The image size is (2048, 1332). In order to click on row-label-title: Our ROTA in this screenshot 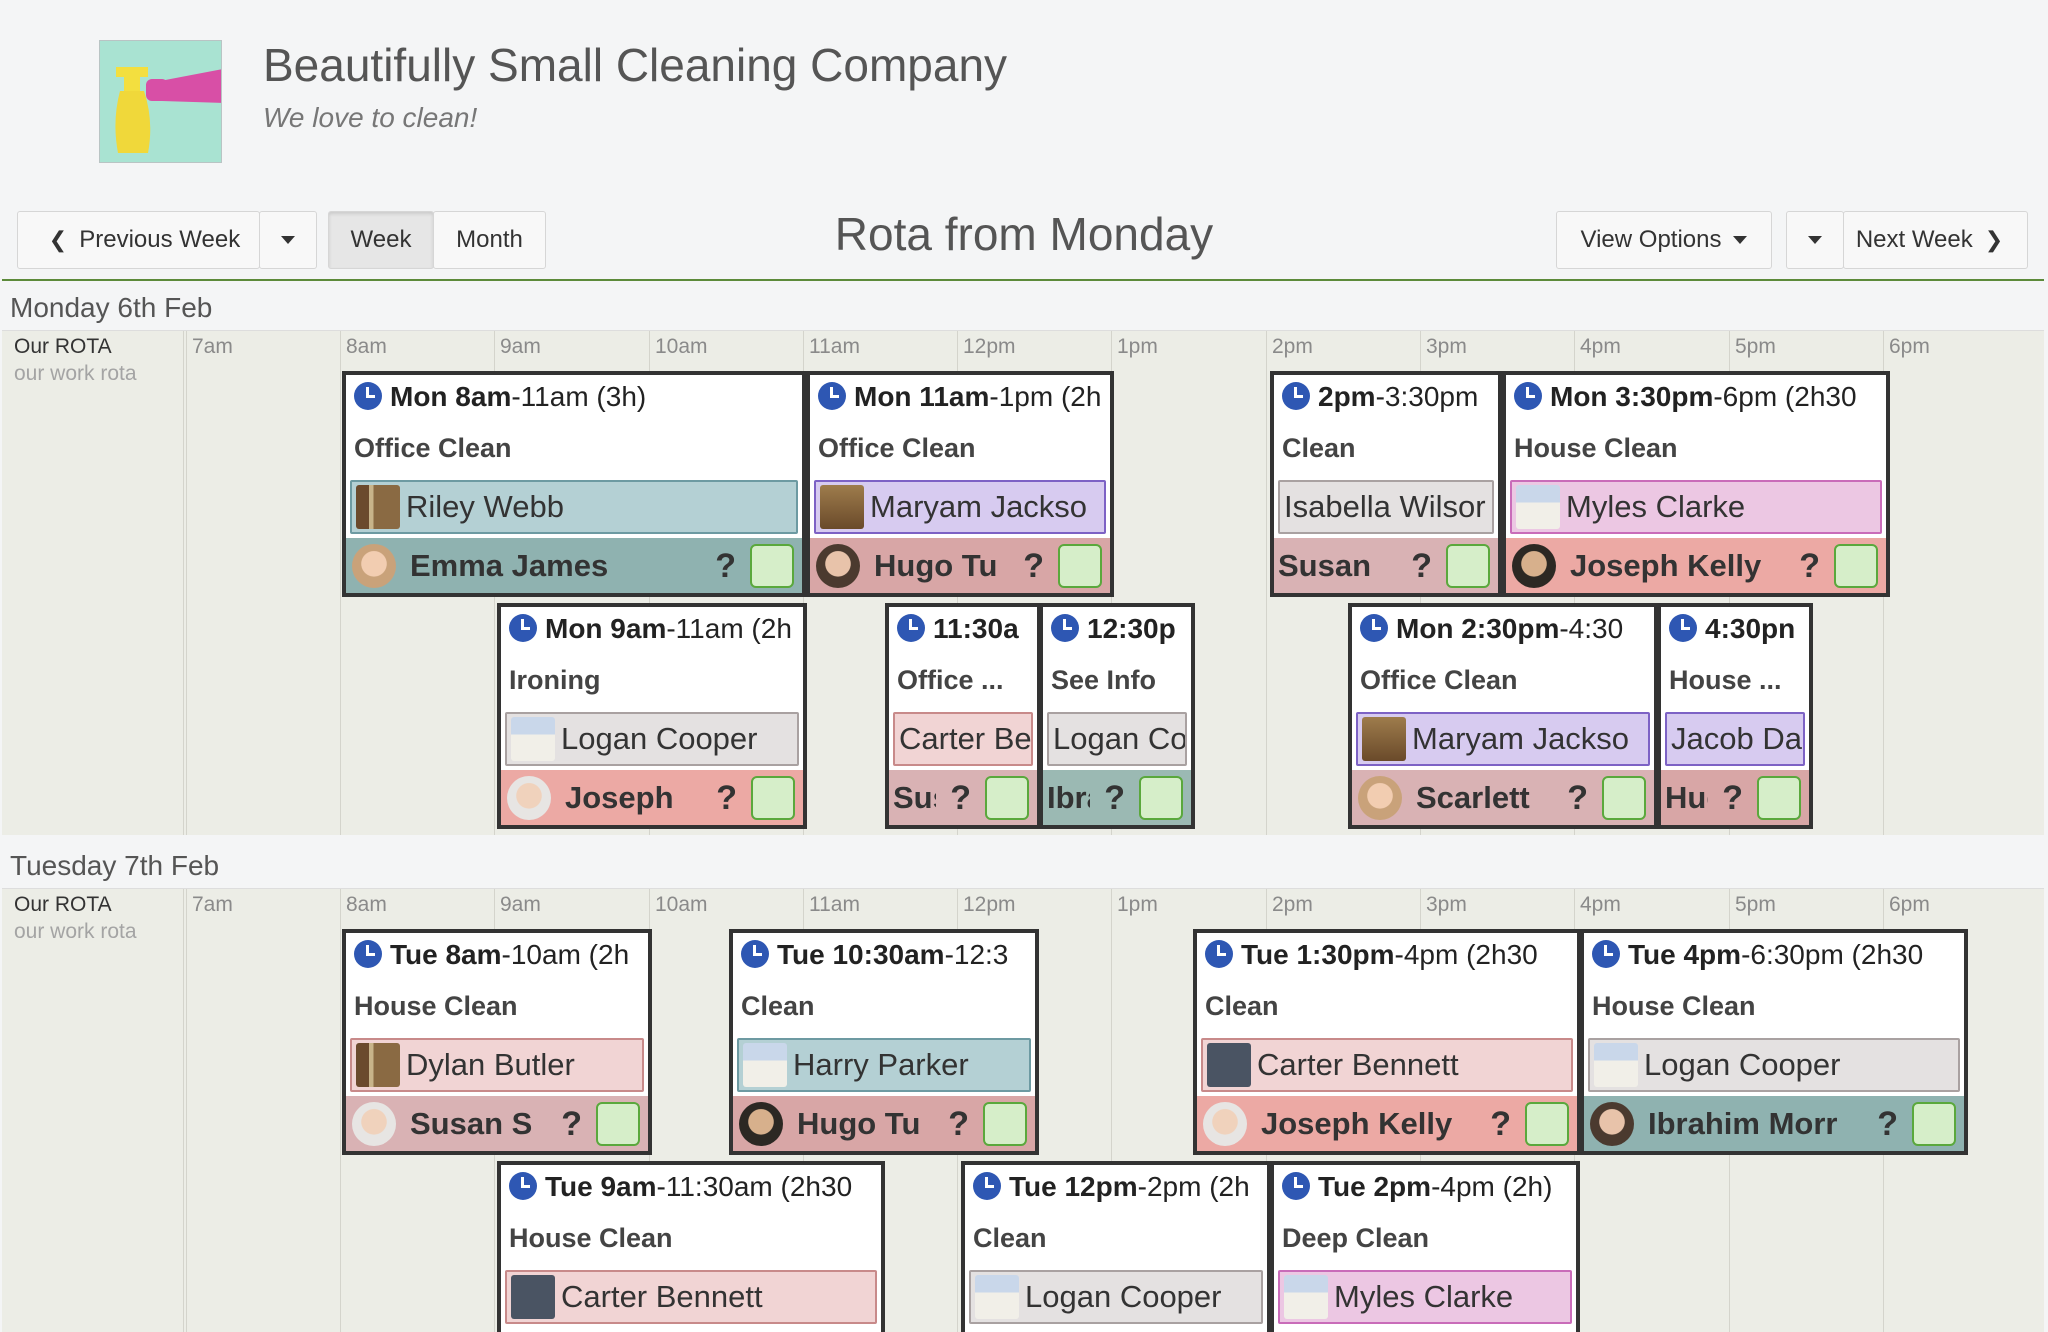, I will do `click(63, 904)`.